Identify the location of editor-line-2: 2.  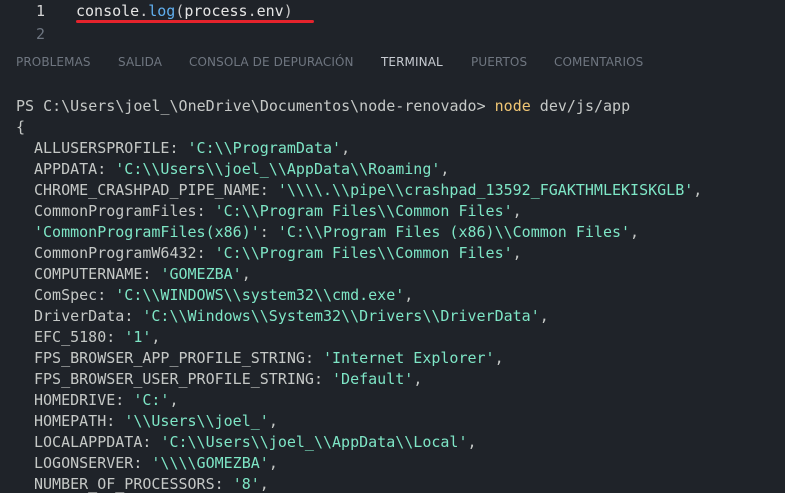
(392, 34).